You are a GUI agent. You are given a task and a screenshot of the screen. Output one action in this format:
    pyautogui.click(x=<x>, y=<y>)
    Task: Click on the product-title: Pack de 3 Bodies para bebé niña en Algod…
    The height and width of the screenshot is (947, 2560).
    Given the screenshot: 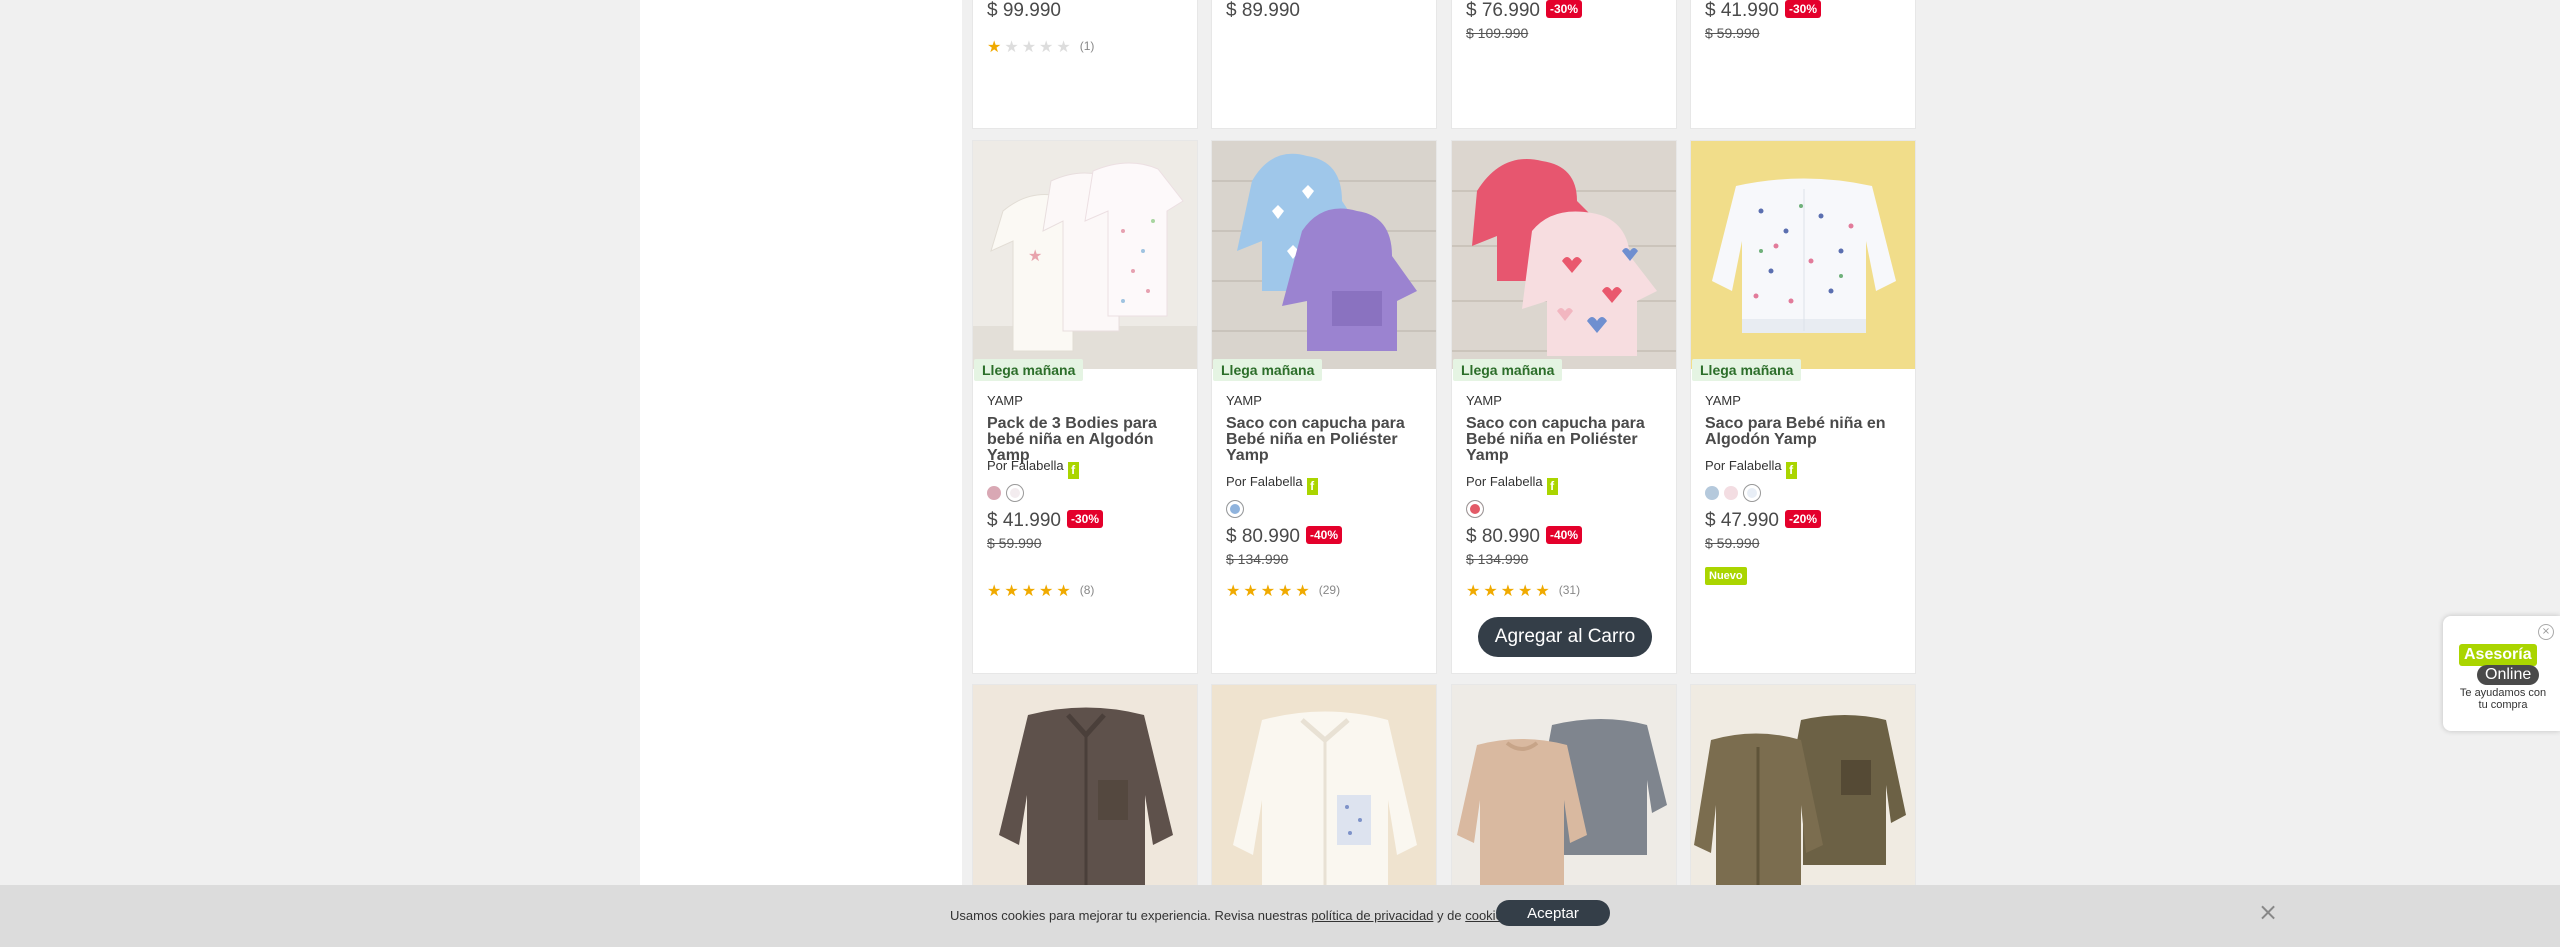 What is the action you would take?
    pyautogui.click(x=1087, y=440)
    